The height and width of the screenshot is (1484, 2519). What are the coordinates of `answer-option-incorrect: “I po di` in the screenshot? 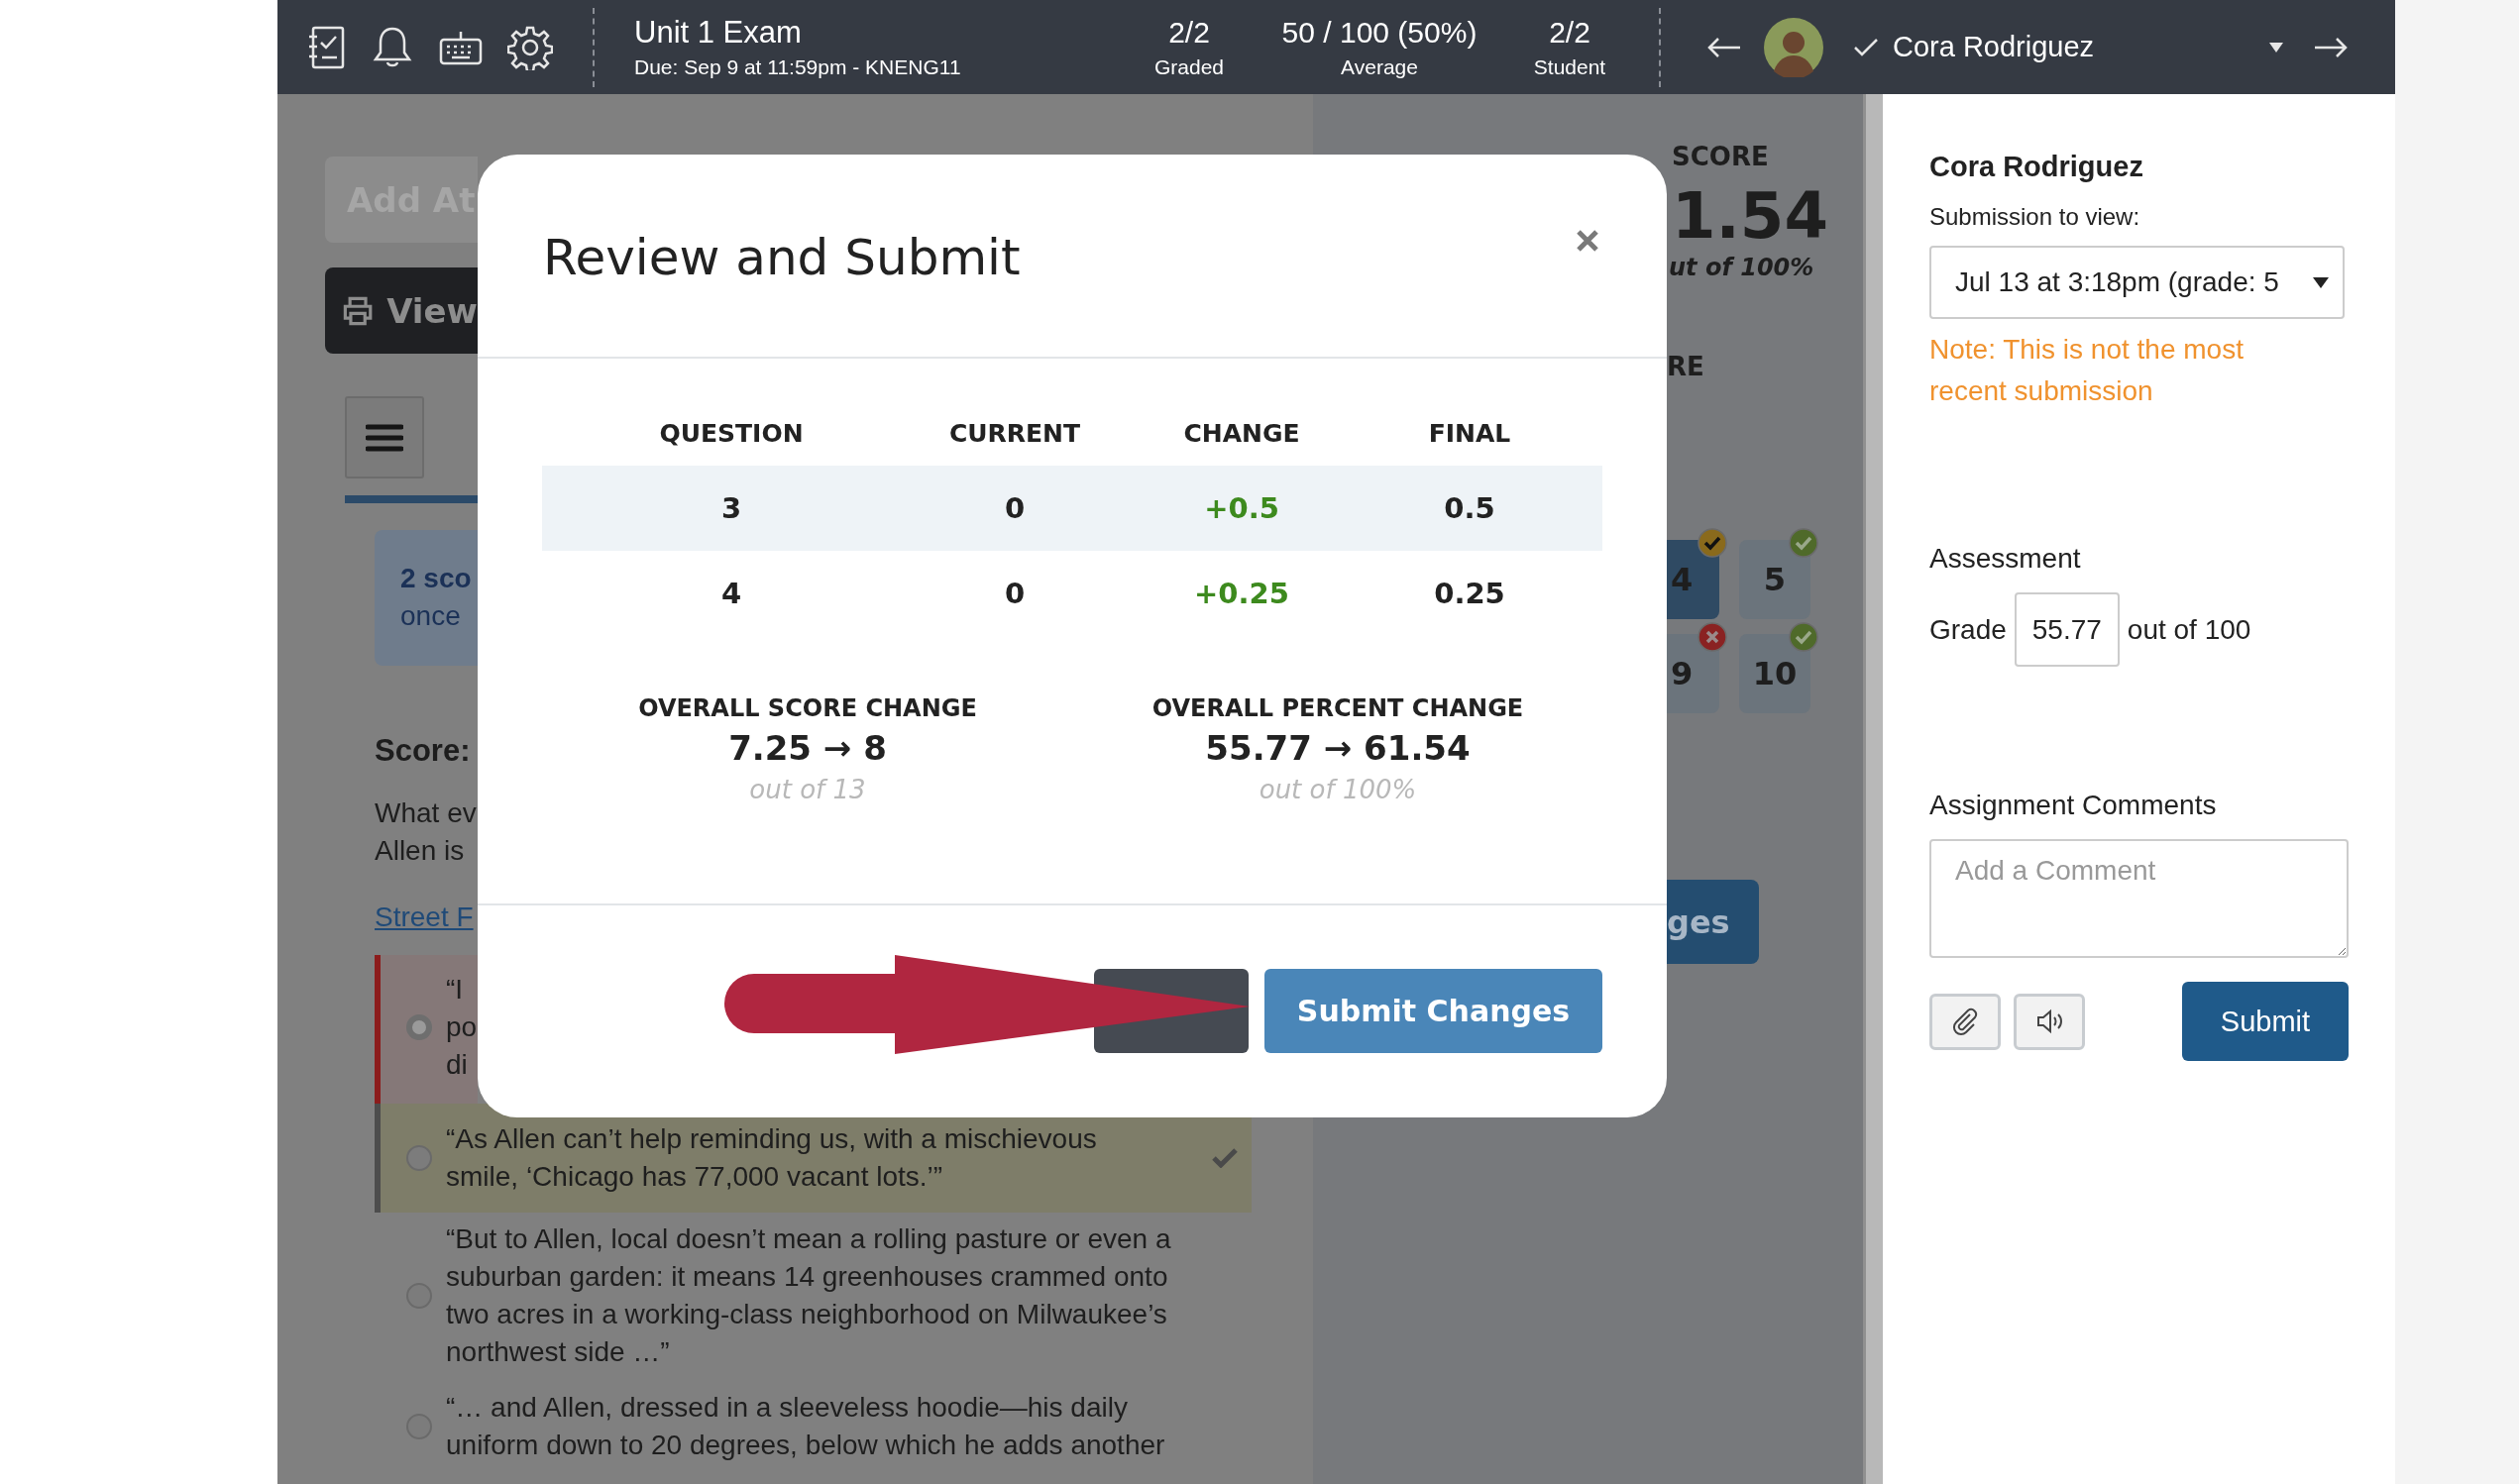 It's located at (426, 1030).